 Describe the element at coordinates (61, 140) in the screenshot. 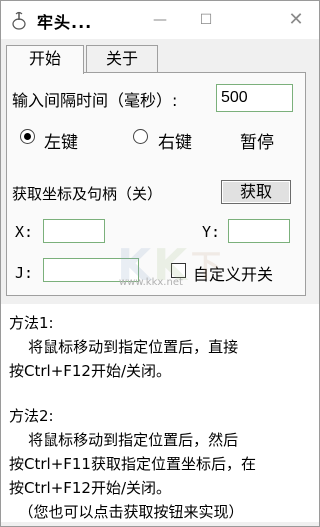

I see `left-click-label: 左键` at that location.